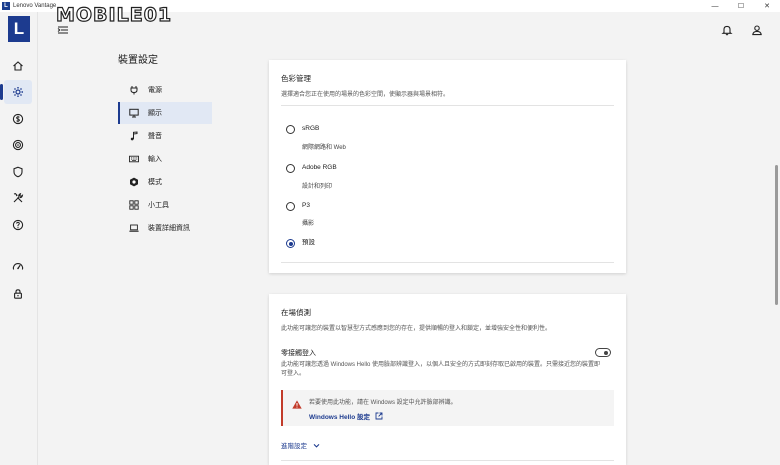 This screenshot has height=465, width=780. What do you see at coordinates (134, 113) in the screenshot?
I see `monitor-icon` at bounding box center [134, 113].